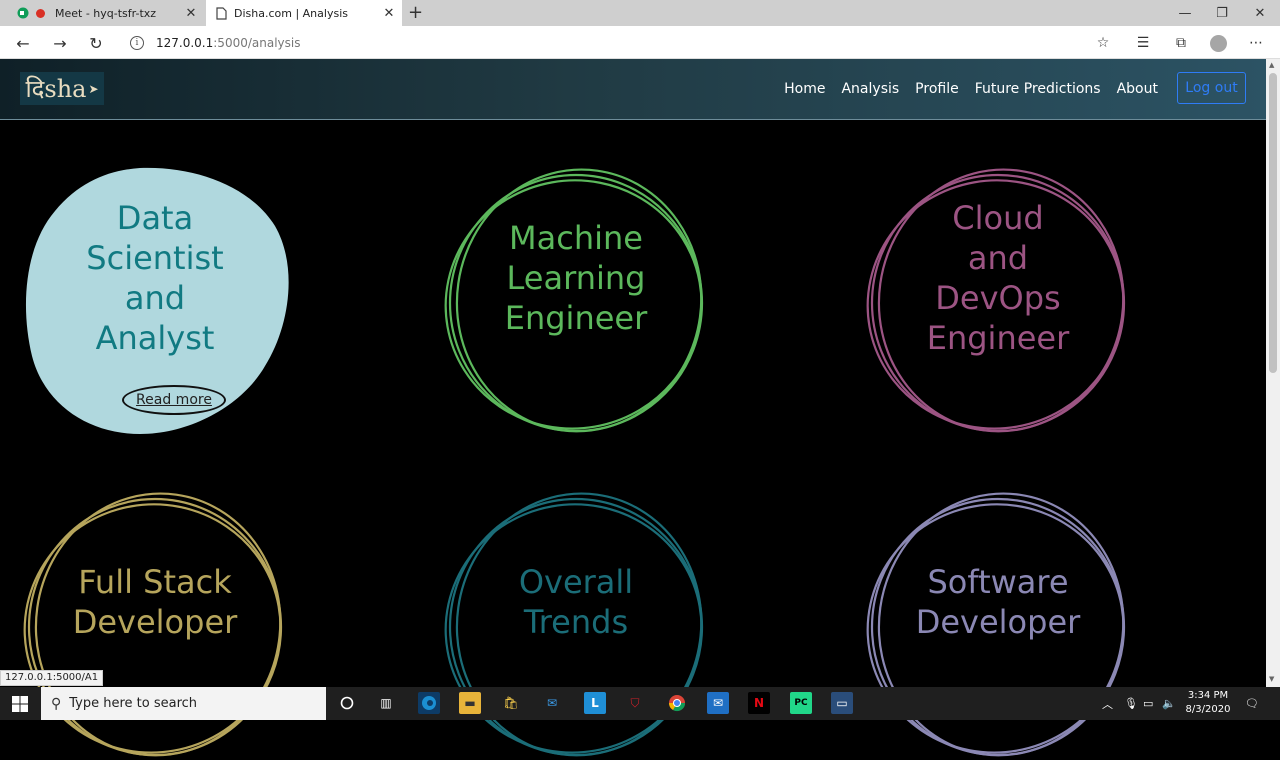 The height and width of the screenshot is (760, 1280). What do you see at coordinates (620, 42) in the screenshot?
I see `address-field: i 127.0.0.1:5000/analysis` at bounding box center [620, 42].